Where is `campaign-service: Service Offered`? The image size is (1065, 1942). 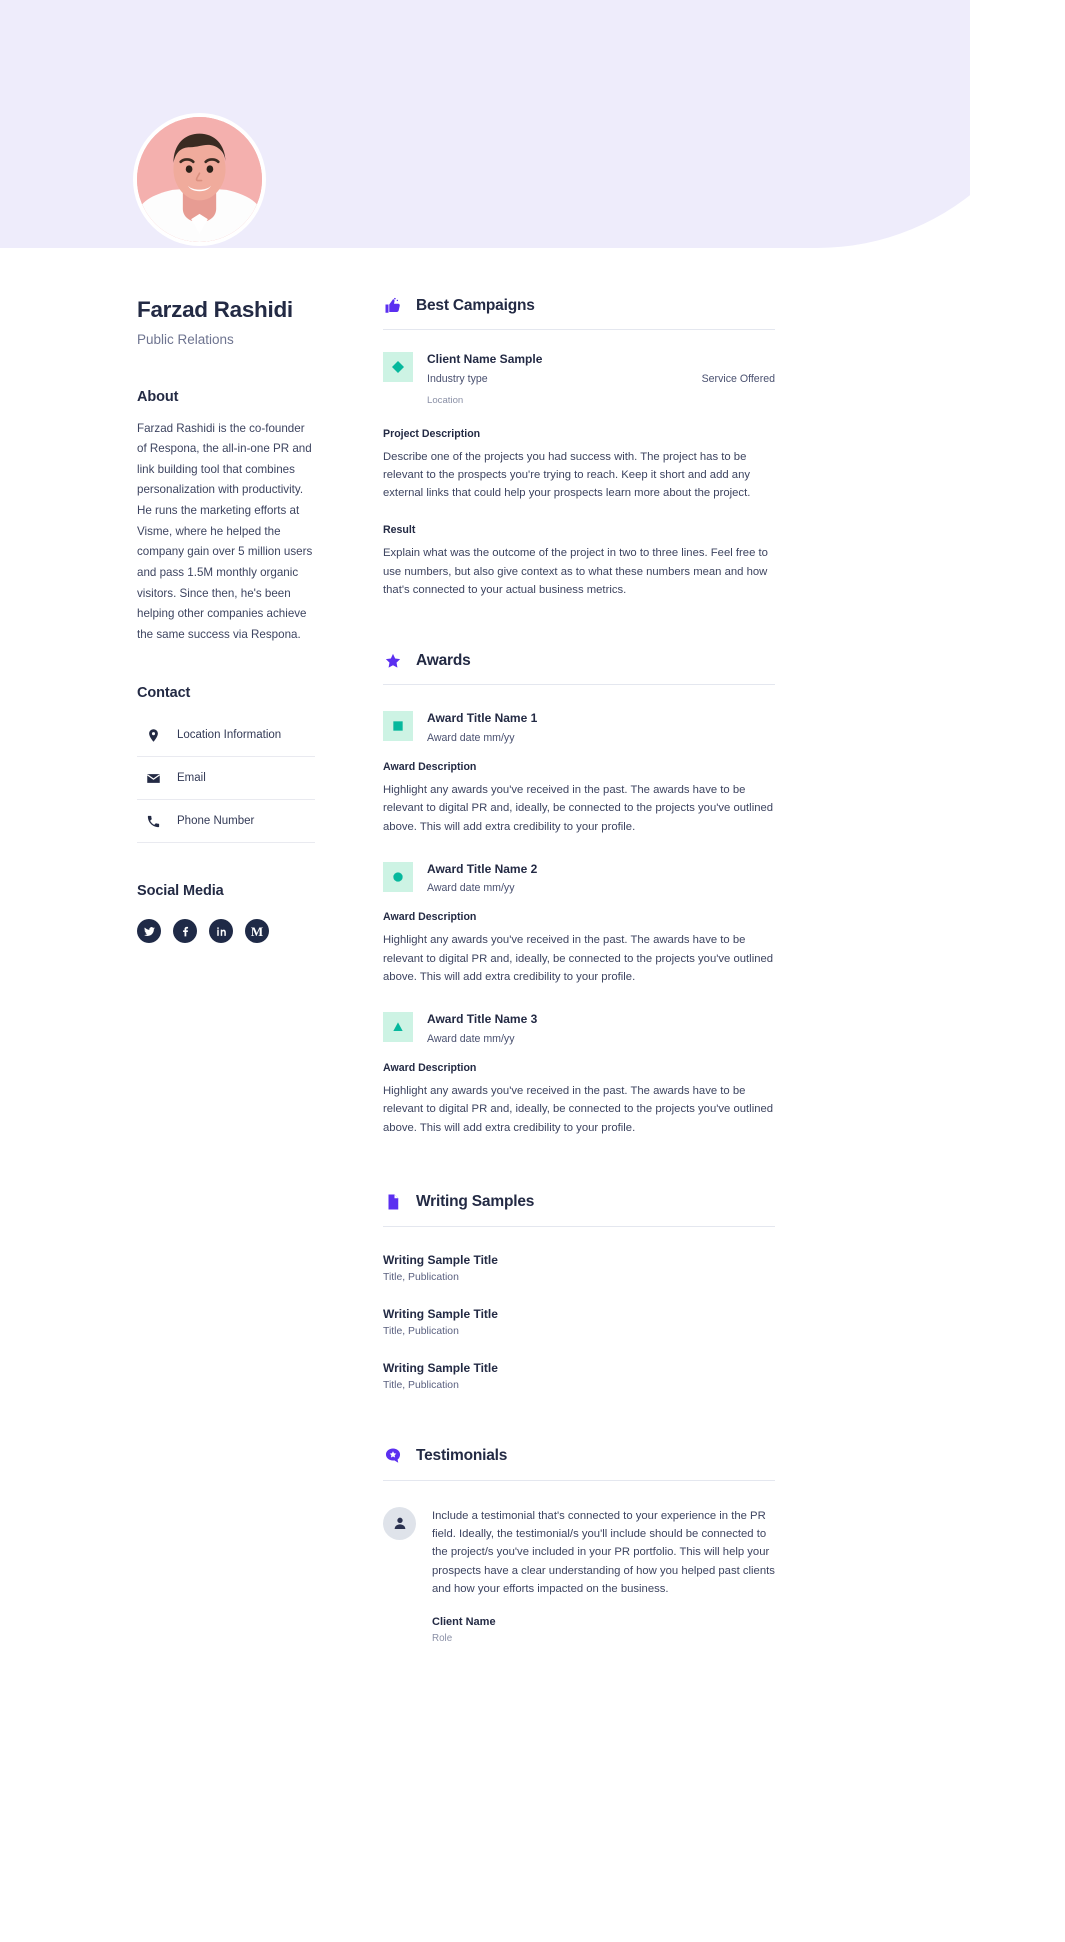
campaign-service: Service Offered is located at coordinates (738, 378).